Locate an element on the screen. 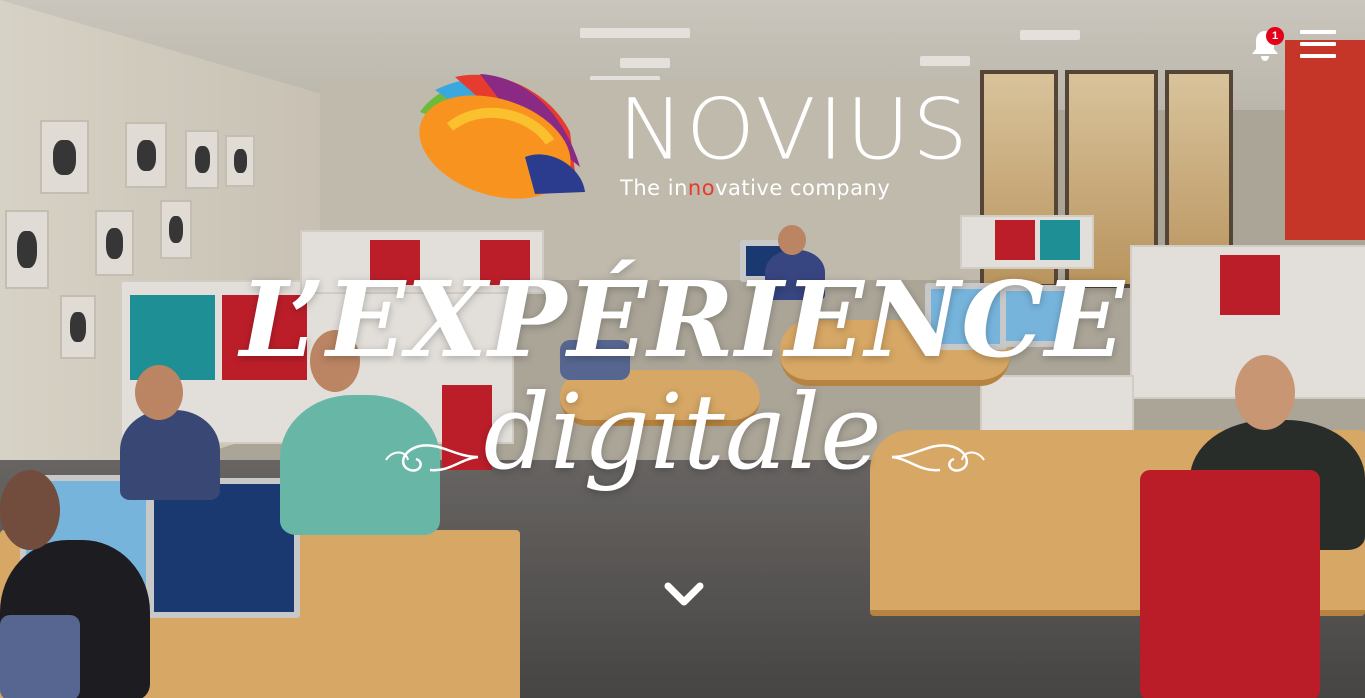 Image resolution: width=1365 pixels, height=698 pixels. menu-button is located at coordinates (1318, 44).